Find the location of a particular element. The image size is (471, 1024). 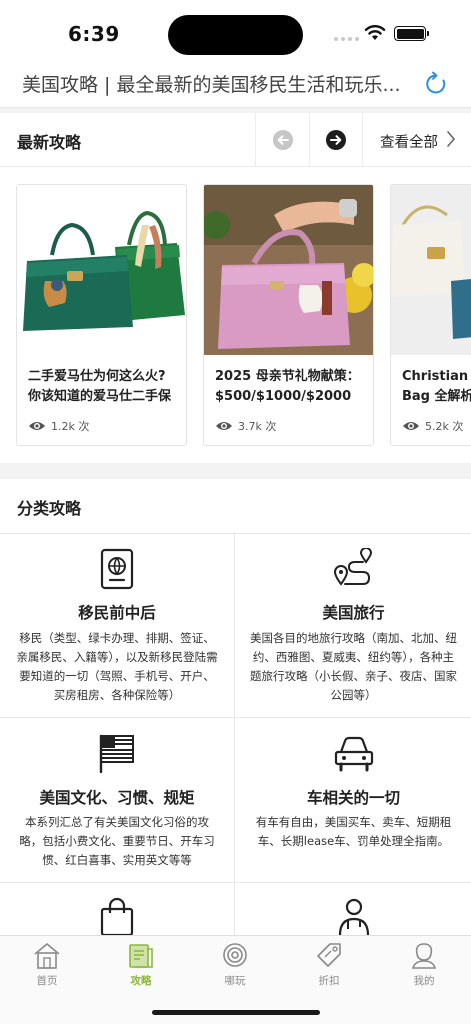

article-card: 二手爱马仕为何这么火? 你该知道的爱马仕二手保 1.2k 次 is located at coordinates (101, 315).